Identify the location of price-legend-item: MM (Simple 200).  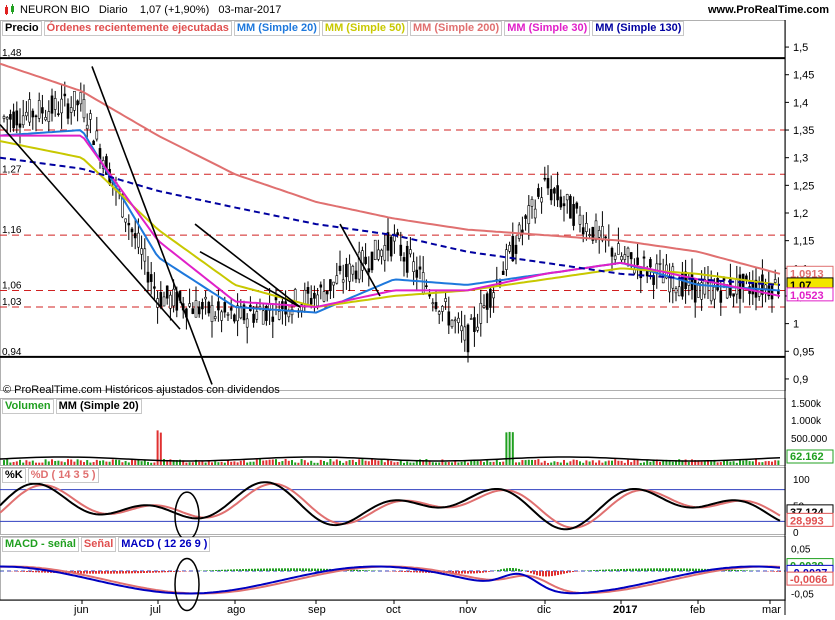
(456, 28).